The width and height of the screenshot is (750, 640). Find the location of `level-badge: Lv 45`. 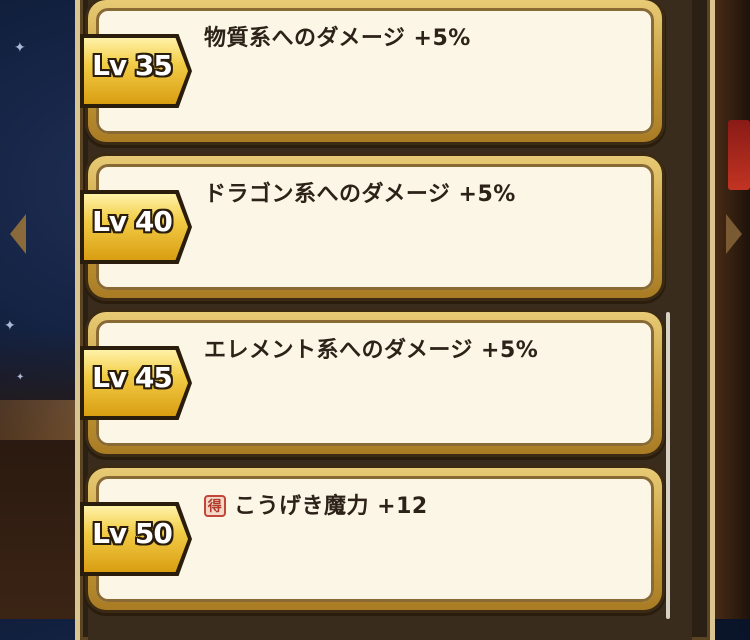

level-badge: Lv 45 is located at coordinates (136, 383).